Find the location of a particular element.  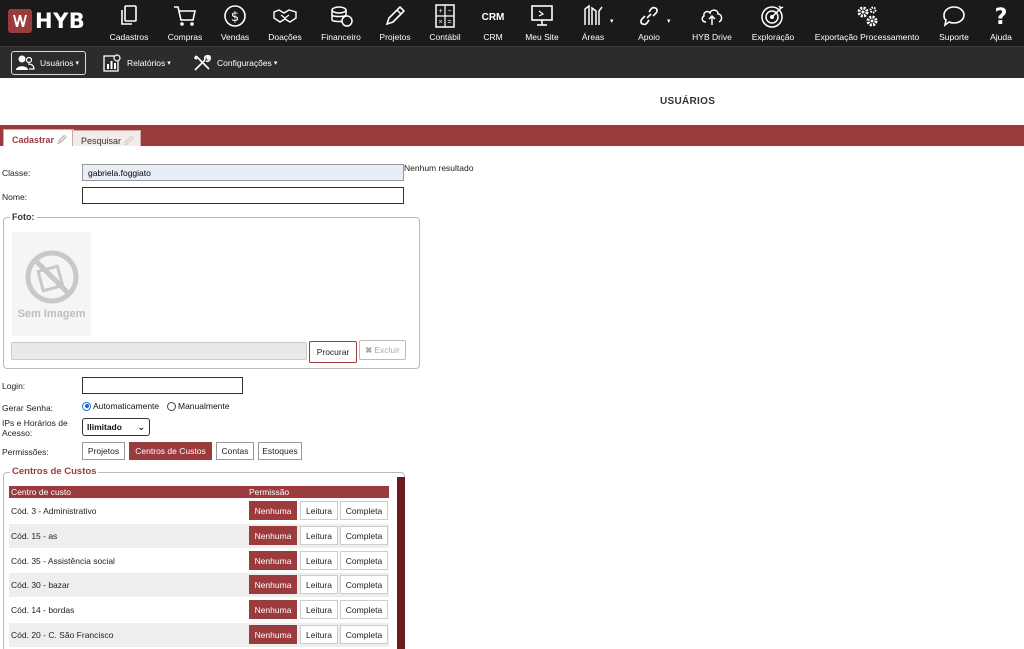

nav-ajuda: ? Ajuda is located at coordinates (1001, 23).